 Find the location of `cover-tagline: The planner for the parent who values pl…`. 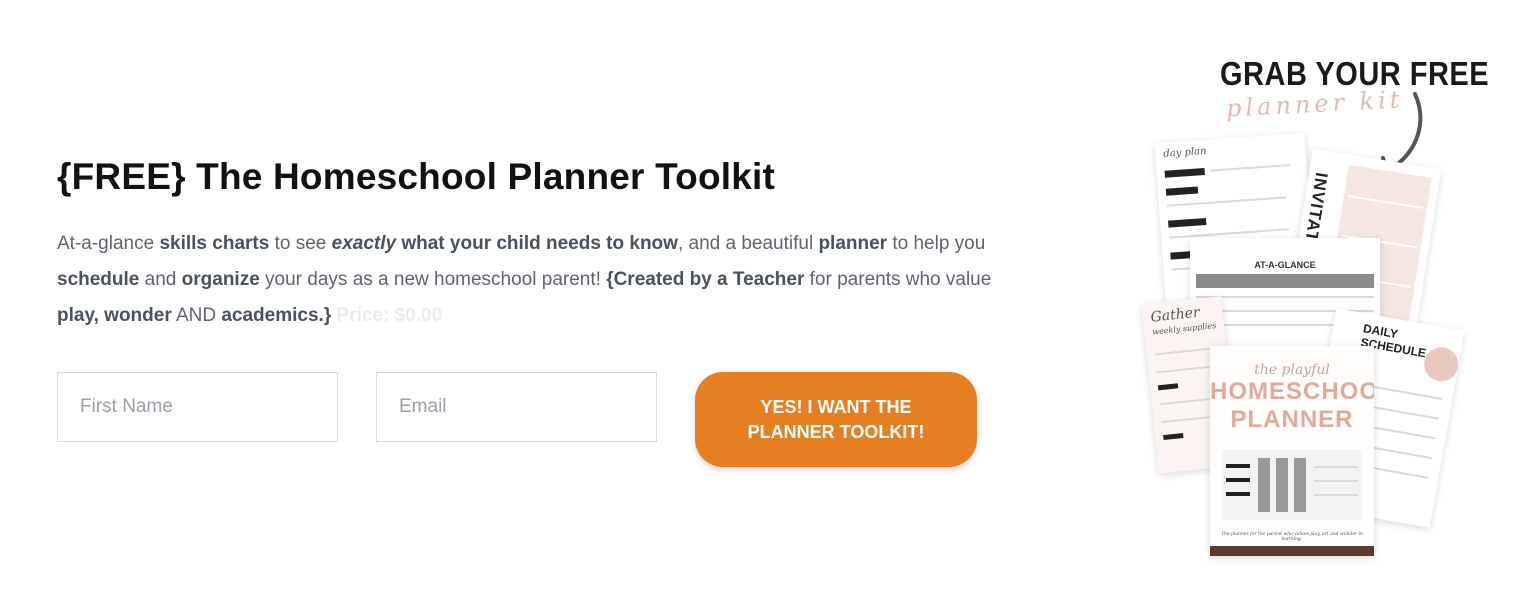

cover-tagline: The planner for the parent who values pl… is located at coordinates (1292, 537).